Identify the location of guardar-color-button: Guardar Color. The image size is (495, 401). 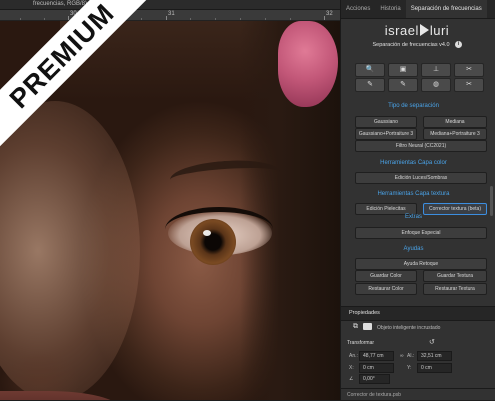
(386, 276).